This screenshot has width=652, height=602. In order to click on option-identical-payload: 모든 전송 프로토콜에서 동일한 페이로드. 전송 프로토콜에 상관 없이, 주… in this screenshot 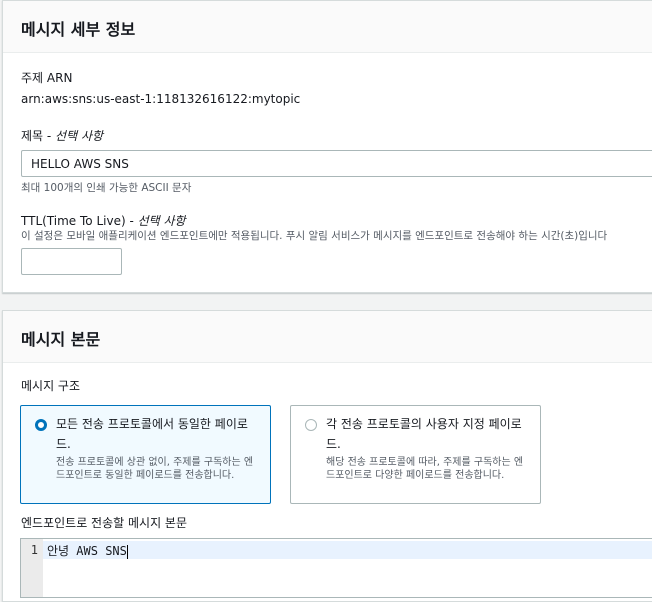, I will do `click(145, 454)`.